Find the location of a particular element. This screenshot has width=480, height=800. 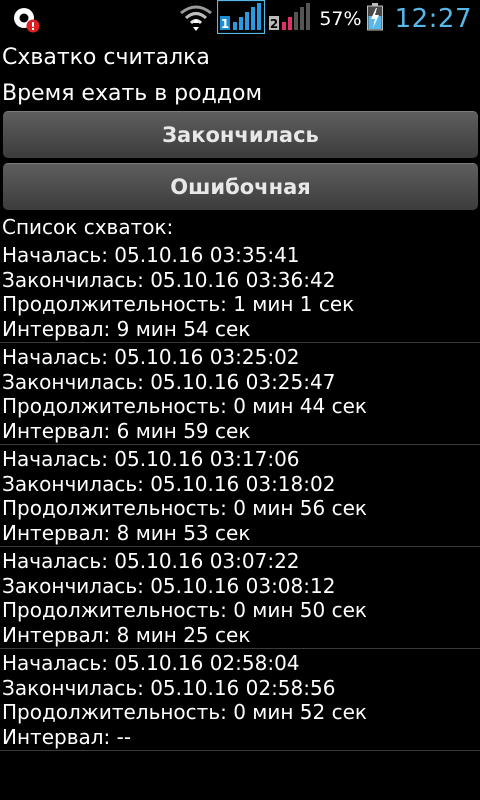

status-message: Время ехать в роддом is located at coordinates (132, 93).